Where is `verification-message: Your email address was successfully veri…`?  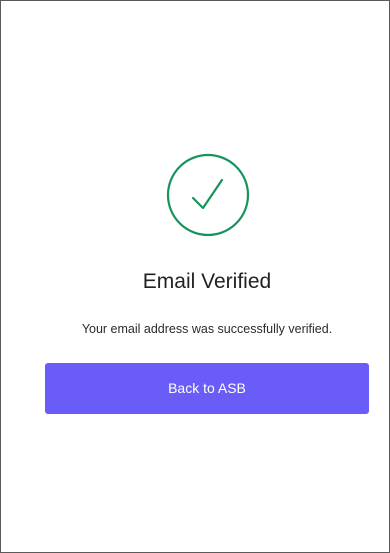
verification-message: Your email address was successfully veri… is located at coordinates (207, 329).